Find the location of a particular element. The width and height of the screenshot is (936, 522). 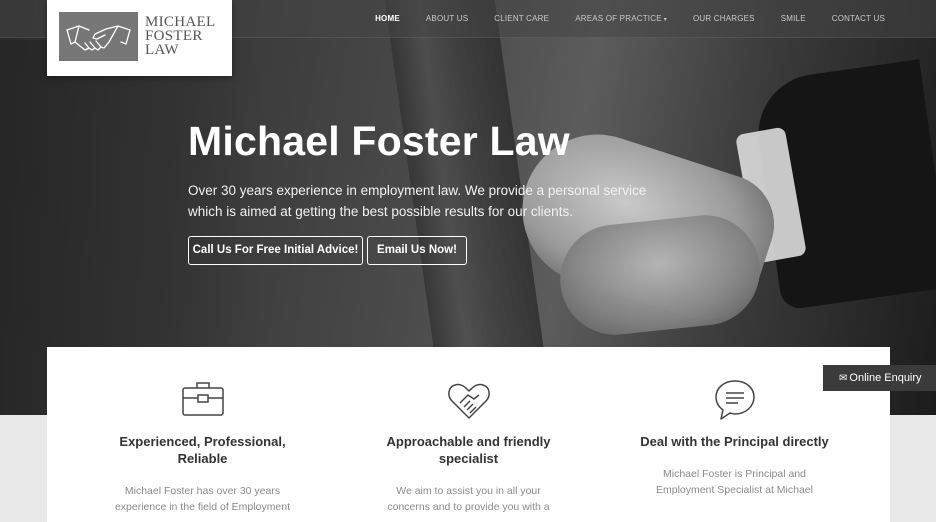

speech-bubble-icon is located at coordinates (734, 400).